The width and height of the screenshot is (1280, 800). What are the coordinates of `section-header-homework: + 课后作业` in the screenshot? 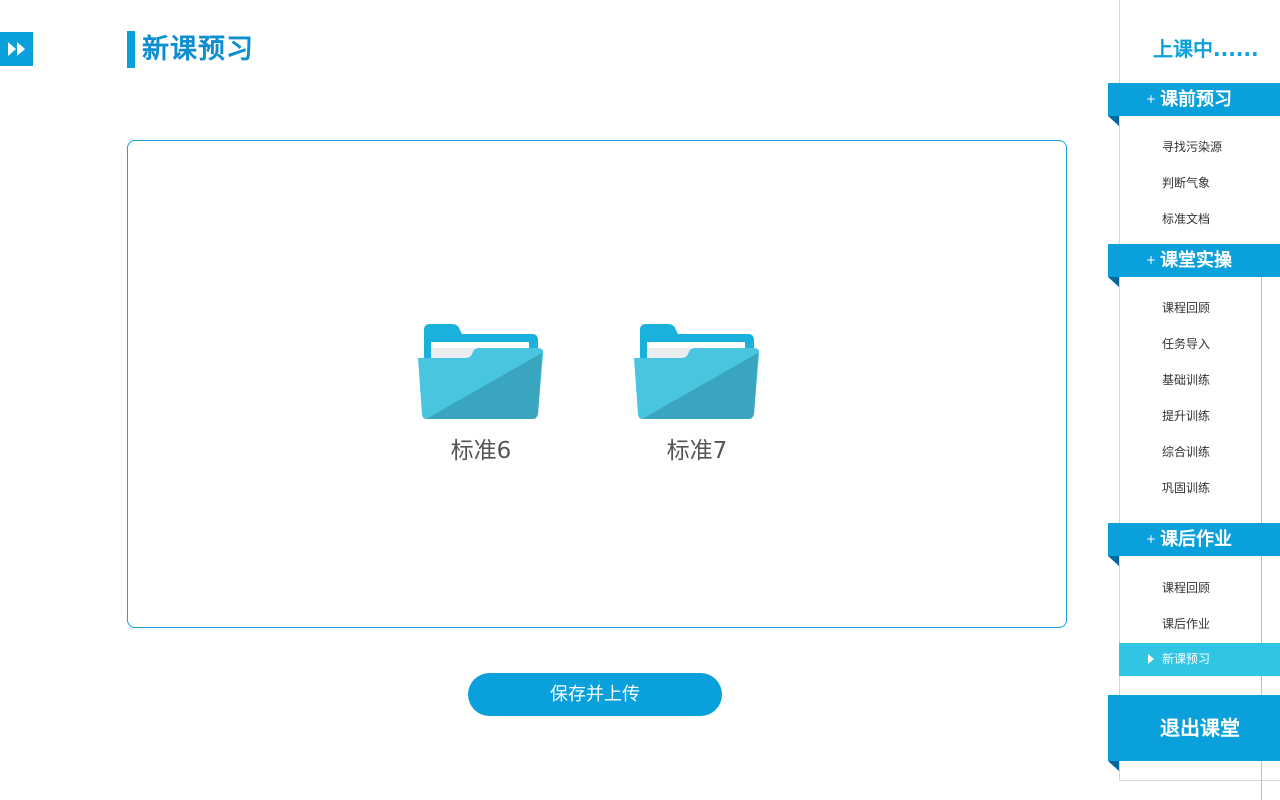 It's located at (1194, 544).